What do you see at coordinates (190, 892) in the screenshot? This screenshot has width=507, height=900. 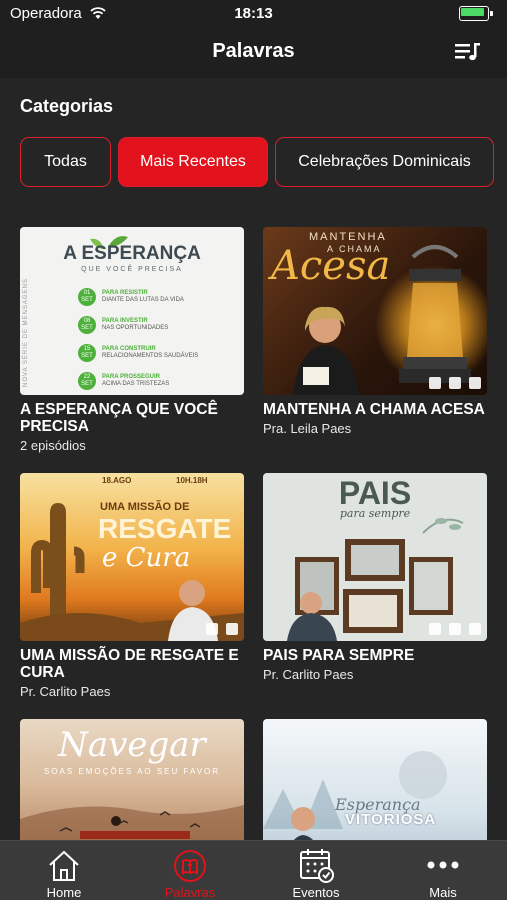 I see `tab-label: Palavras` at bounding box center [190, 892].